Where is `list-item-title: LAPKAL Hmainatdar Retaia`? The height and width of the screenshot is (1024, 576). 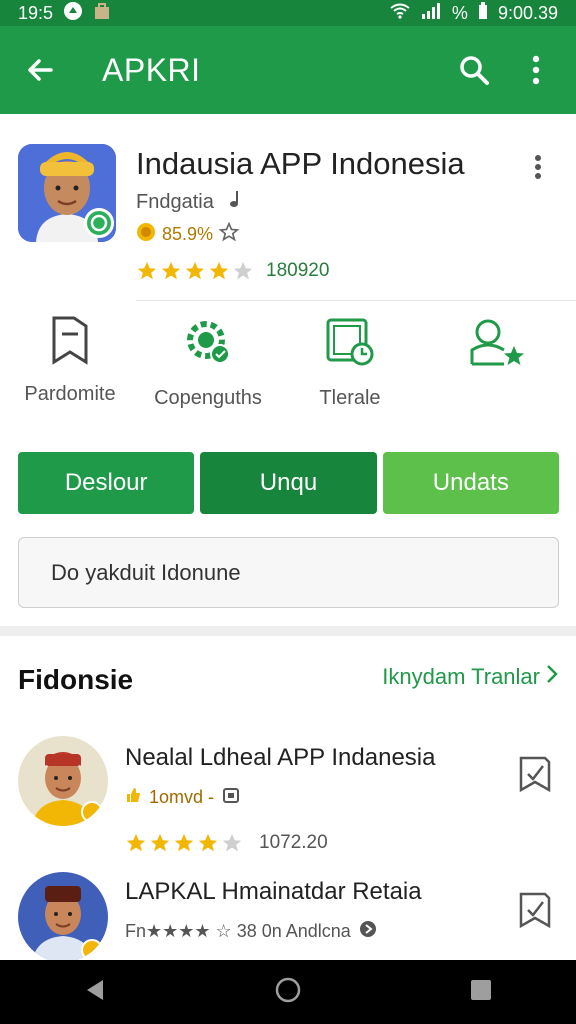
list-item-title: LAPKAL Hmainatdar Retaia is located at coordinates (273, 891).